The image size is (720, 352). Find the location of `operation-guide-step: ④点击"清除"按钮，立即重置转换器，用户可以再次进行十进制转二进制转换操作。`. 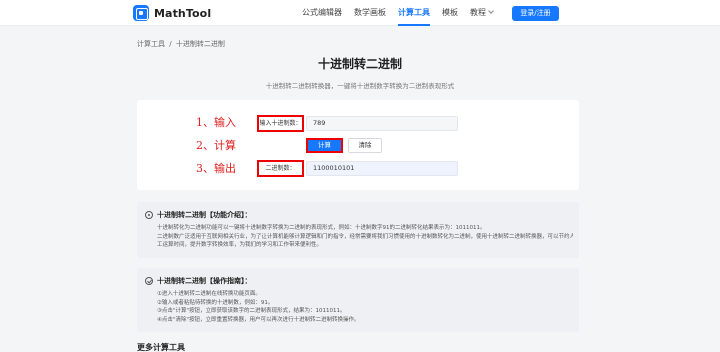

operation-guide-step: ④点击"清除"按钮，立即重置转换器，用户可以再次进行十进制转二进制转换操作。 is located at coordinates (258, 319).